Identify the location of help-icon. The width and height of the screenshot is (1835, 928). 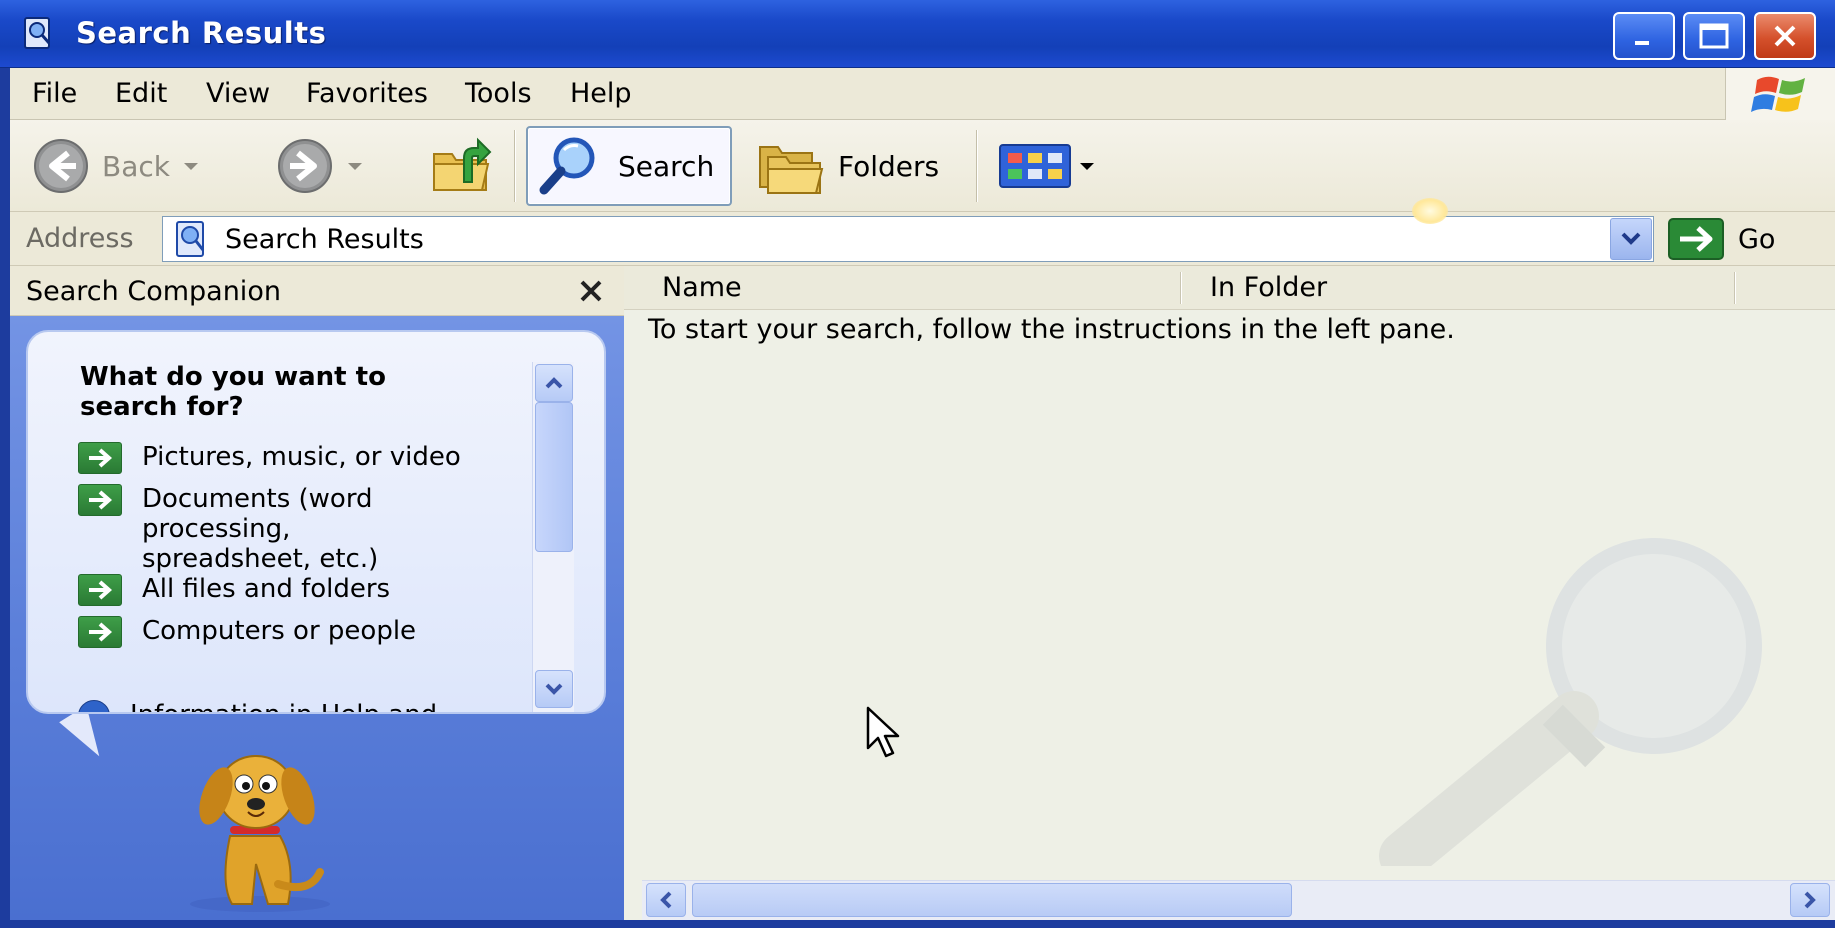
(94, 706).